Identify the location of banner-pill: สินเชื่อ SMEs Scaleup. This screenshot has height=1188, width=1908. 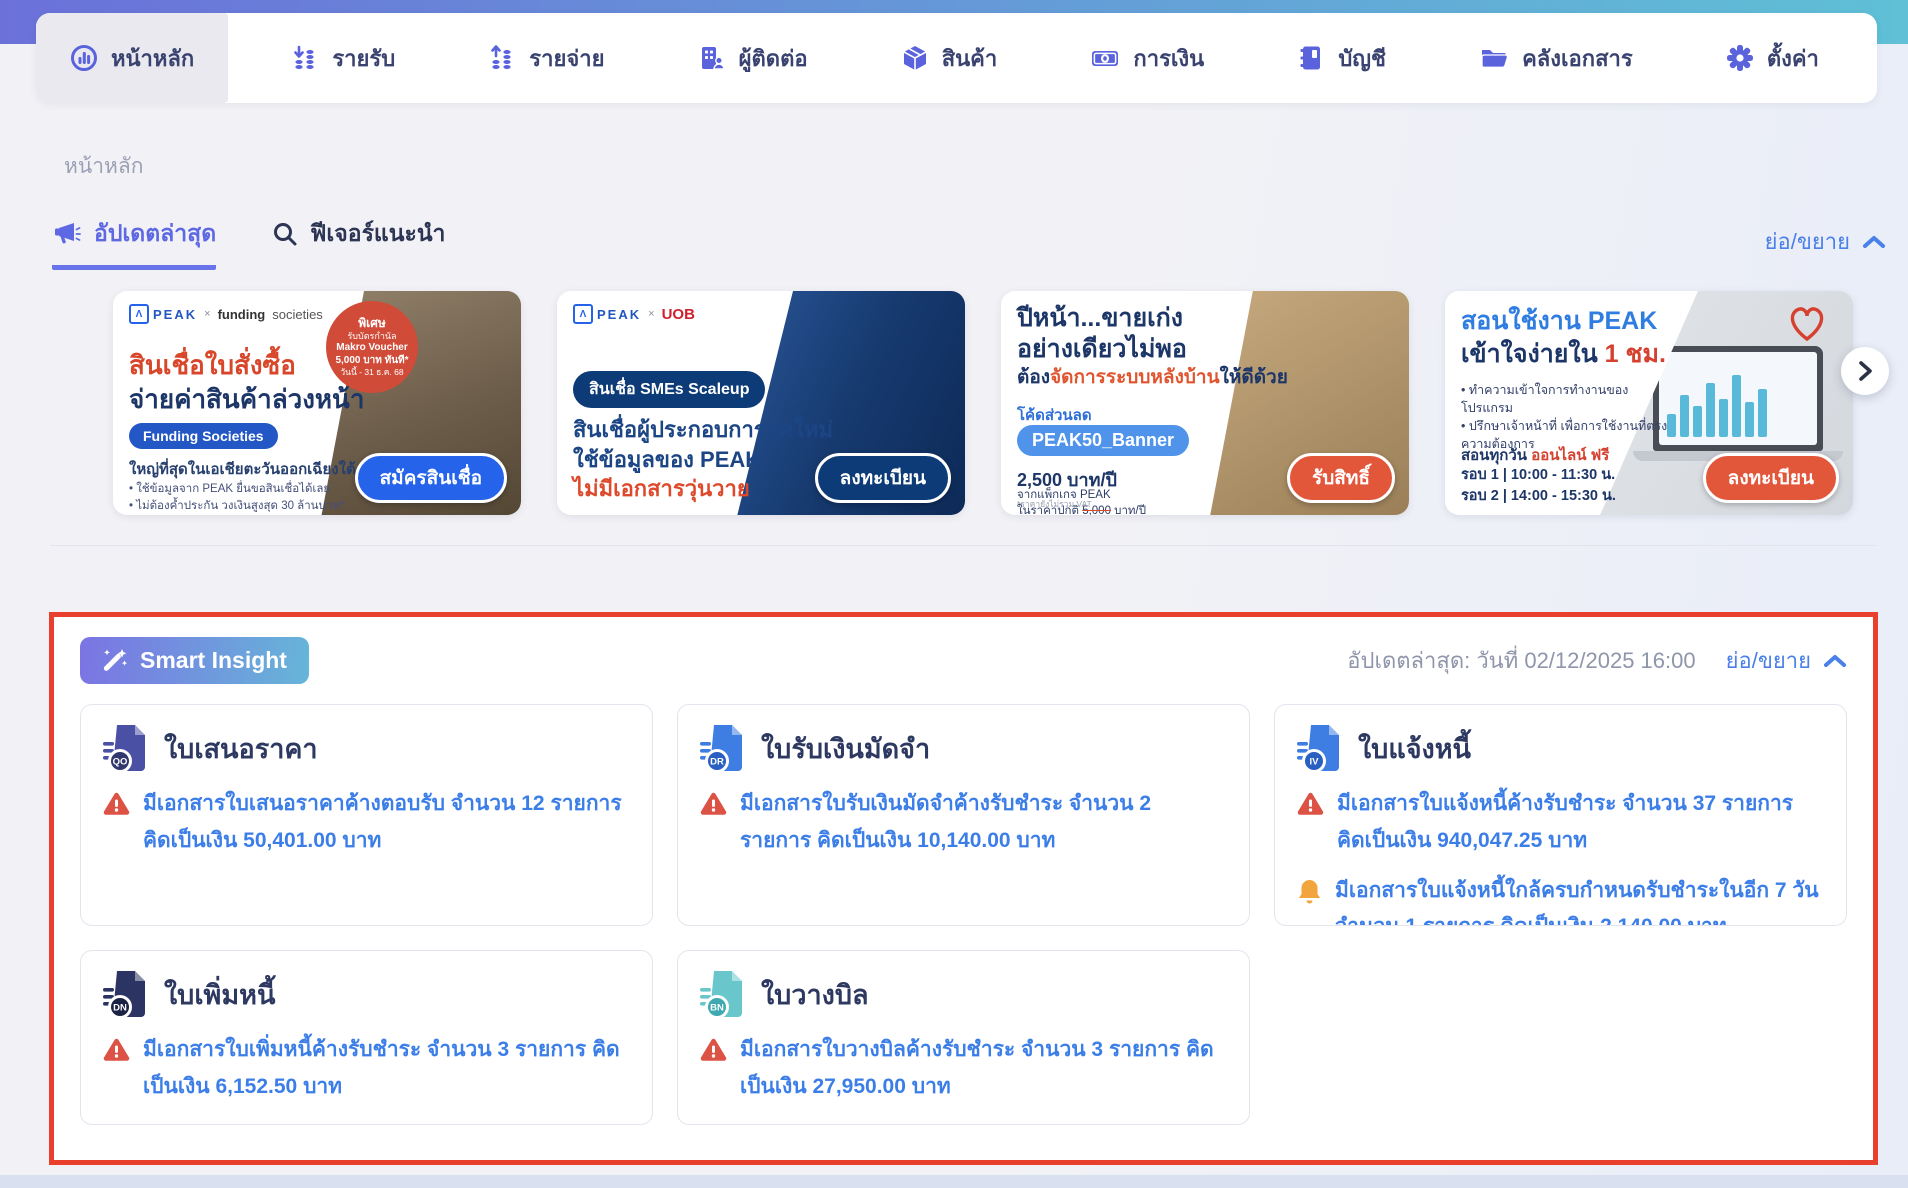
(669, 389).